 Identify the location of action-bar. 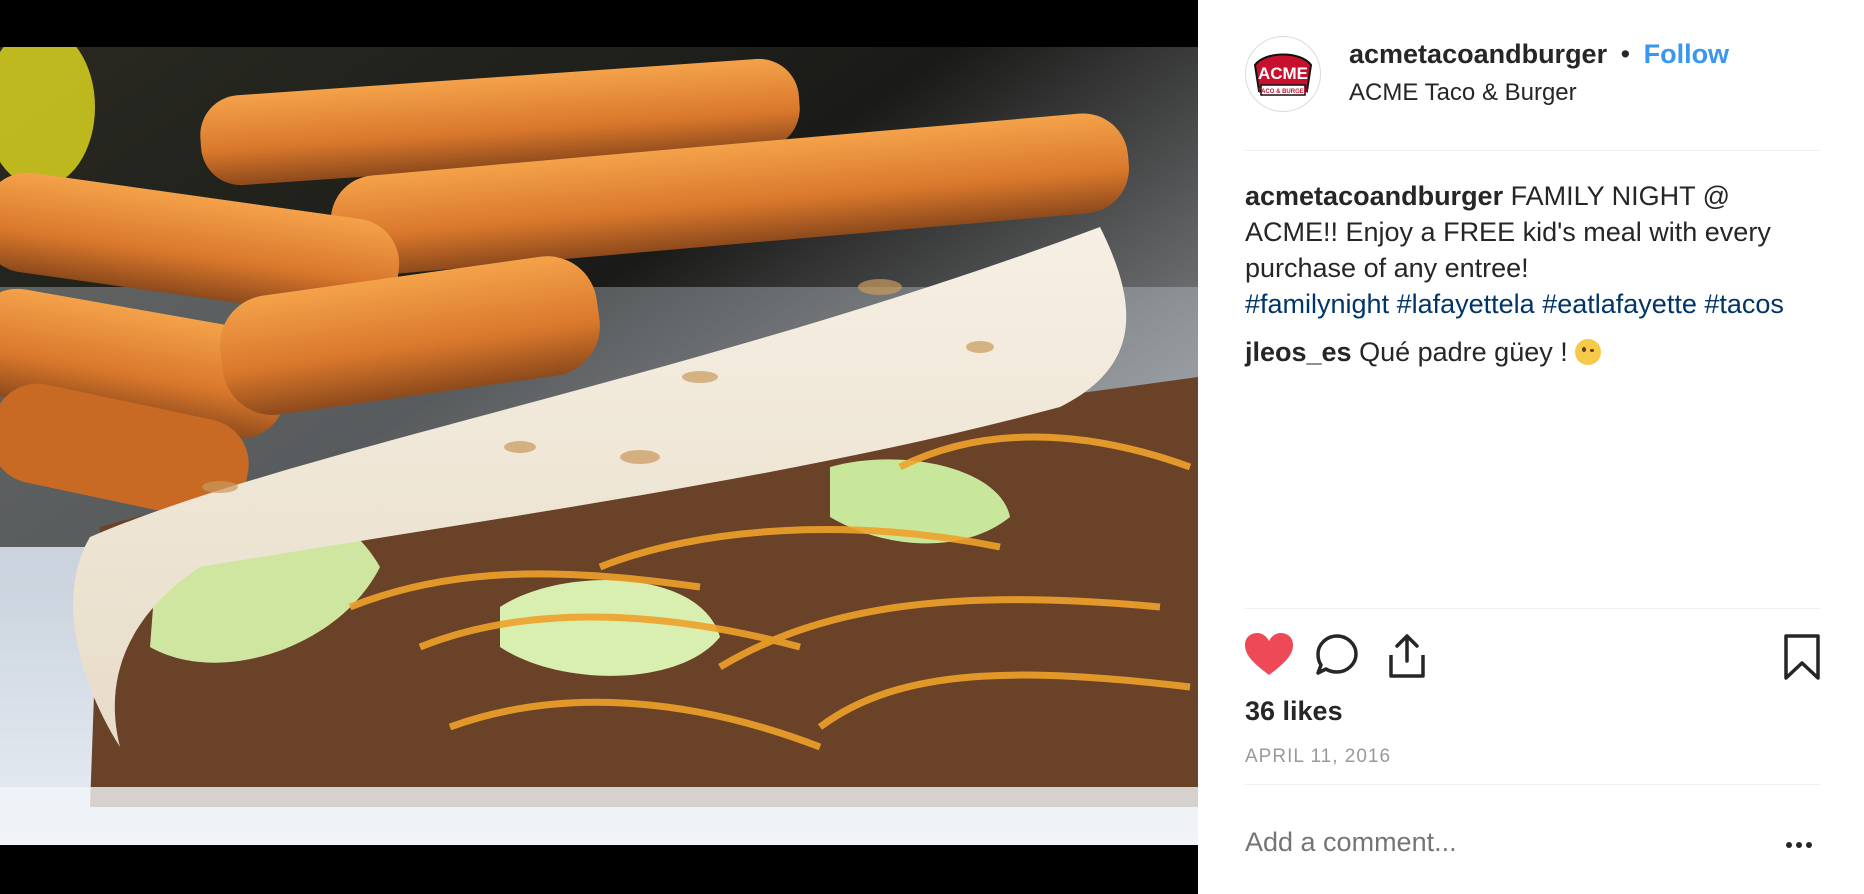
(1532, 655).